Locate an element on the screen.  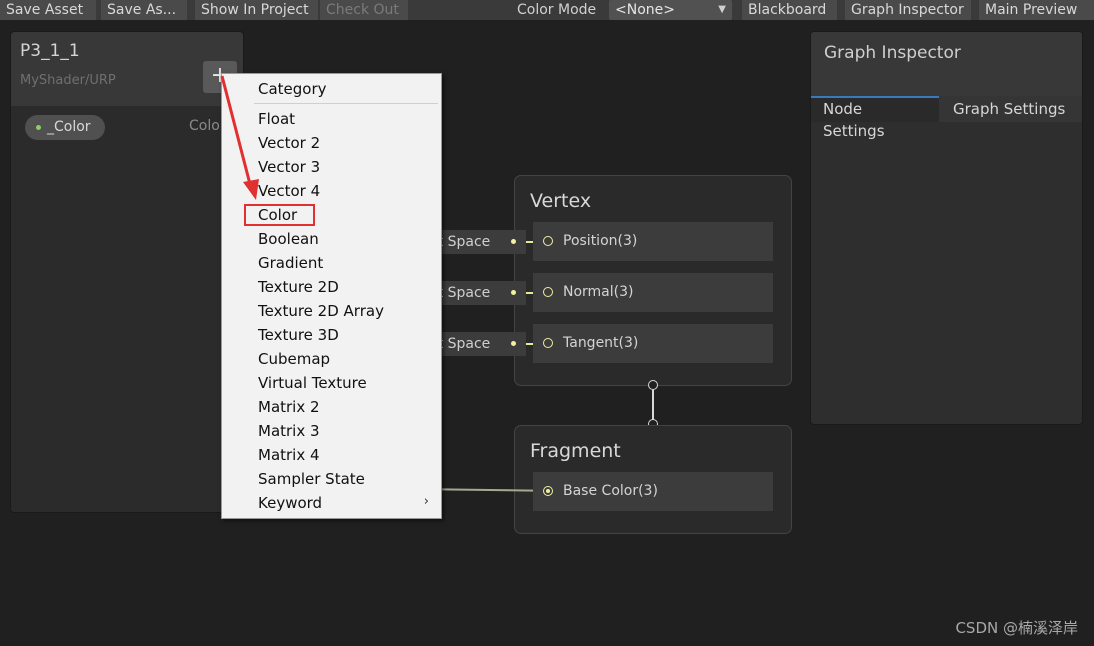
inspector-title: Graph Inspector is located at coordinates (892, 53).